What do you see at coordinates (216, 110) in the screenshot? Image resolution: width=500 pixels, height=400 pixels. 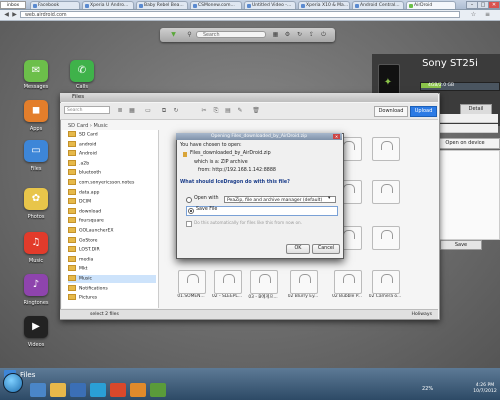 I see `copy-icon: ⎘` at bounding box center [216, 110].